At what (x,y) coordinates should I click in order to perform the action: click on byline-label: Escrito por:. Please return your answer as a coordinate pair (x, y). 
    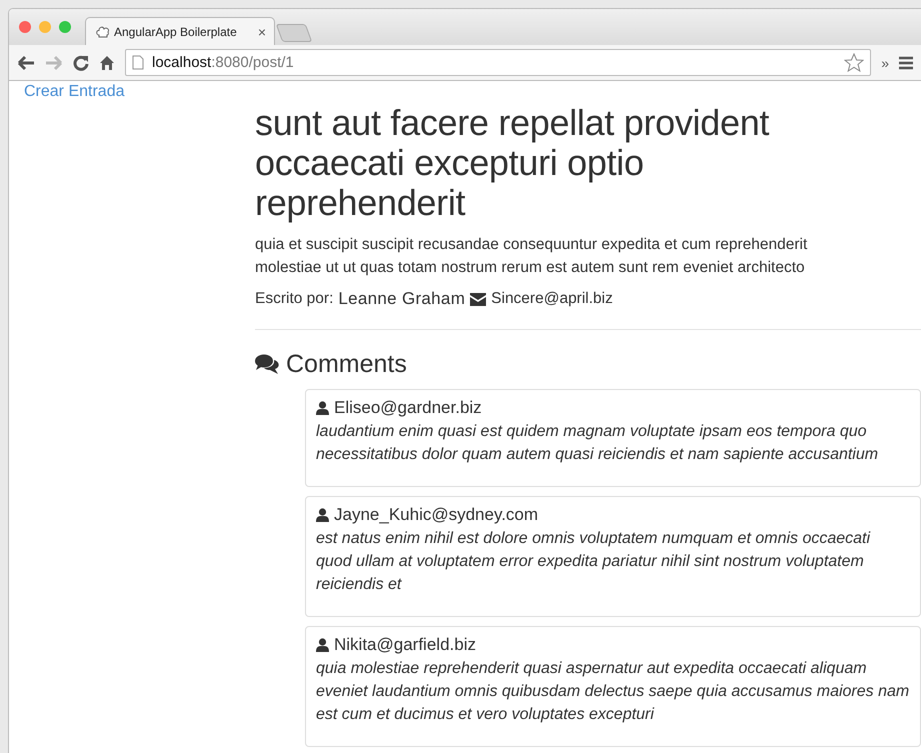
    Looking at the image, I should click on (294, 299).